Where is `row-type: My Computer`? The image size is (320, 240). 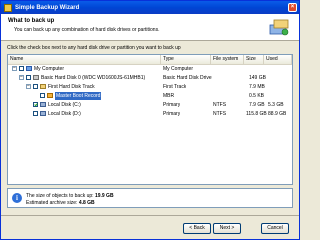 row-type: My Computer is located at coordinates (178, 69).